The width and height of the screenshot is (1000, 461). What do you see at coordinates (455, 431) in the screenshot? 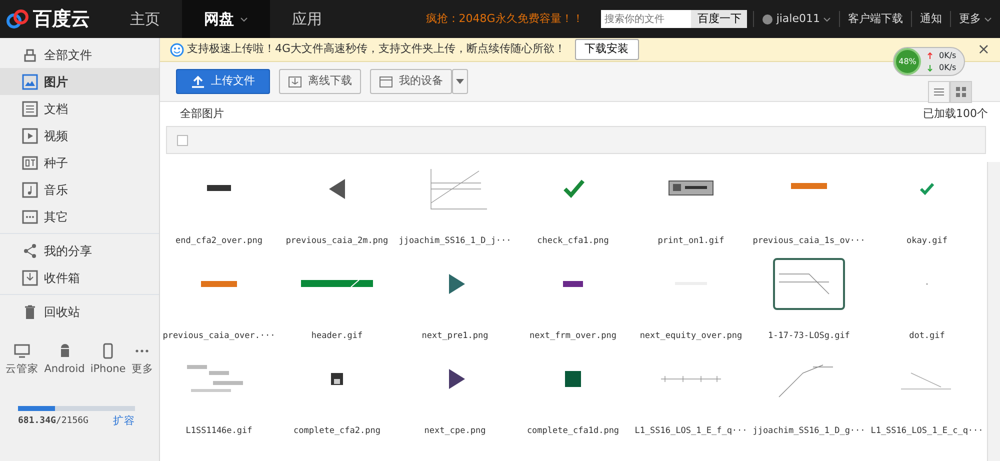
I see `file-name: next_cpe.png` at bounding box center [455, 431].